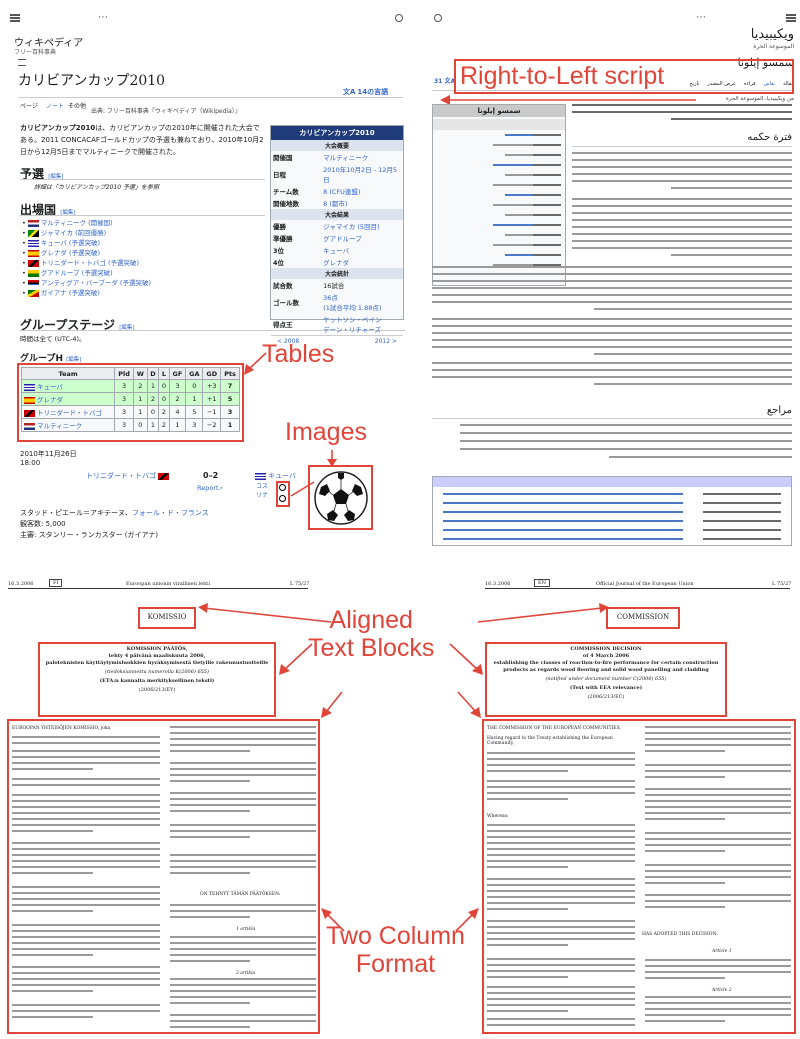 The height and width of the screenshot is (1039, 800). What do you see at coordinates (444, 80) in the screenshot?
I see `languages-button: 31 文A` at bounding box center [444, 80].